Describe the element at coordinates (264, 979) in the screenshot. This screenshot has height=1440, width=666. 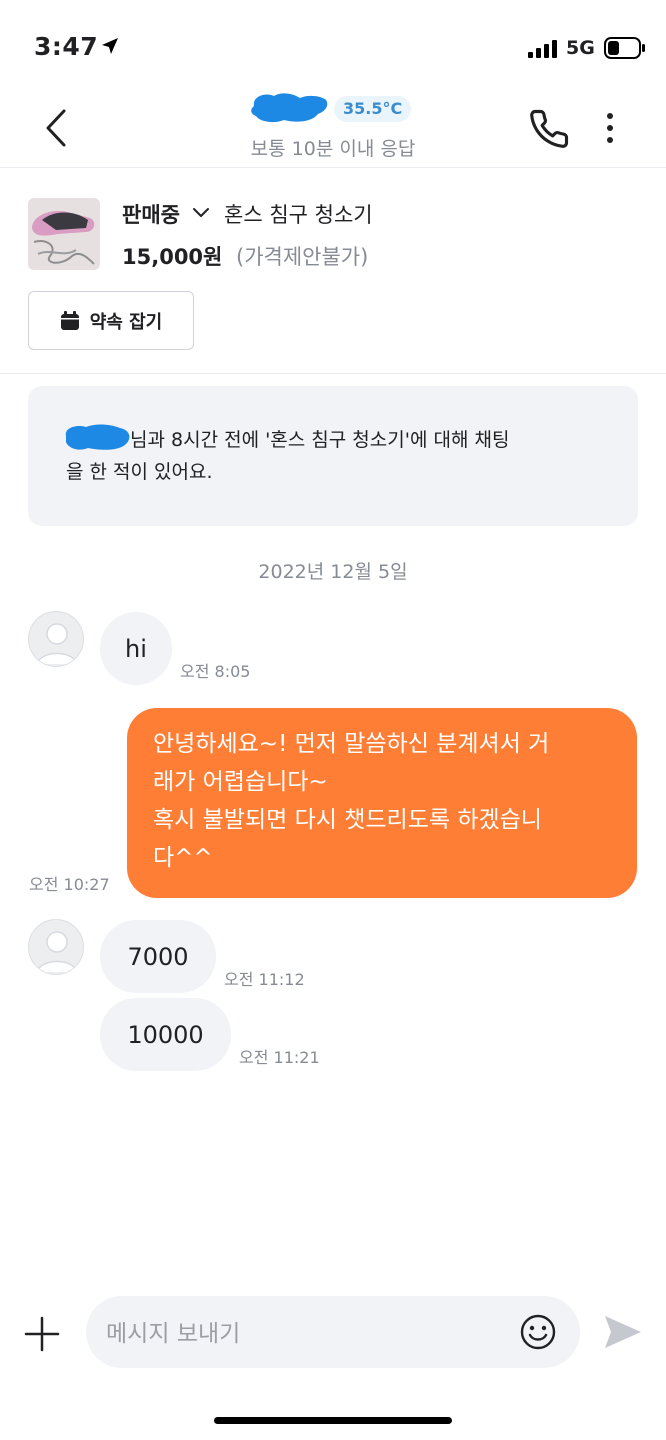
I see `message-time: 오전 11:12` at that location.